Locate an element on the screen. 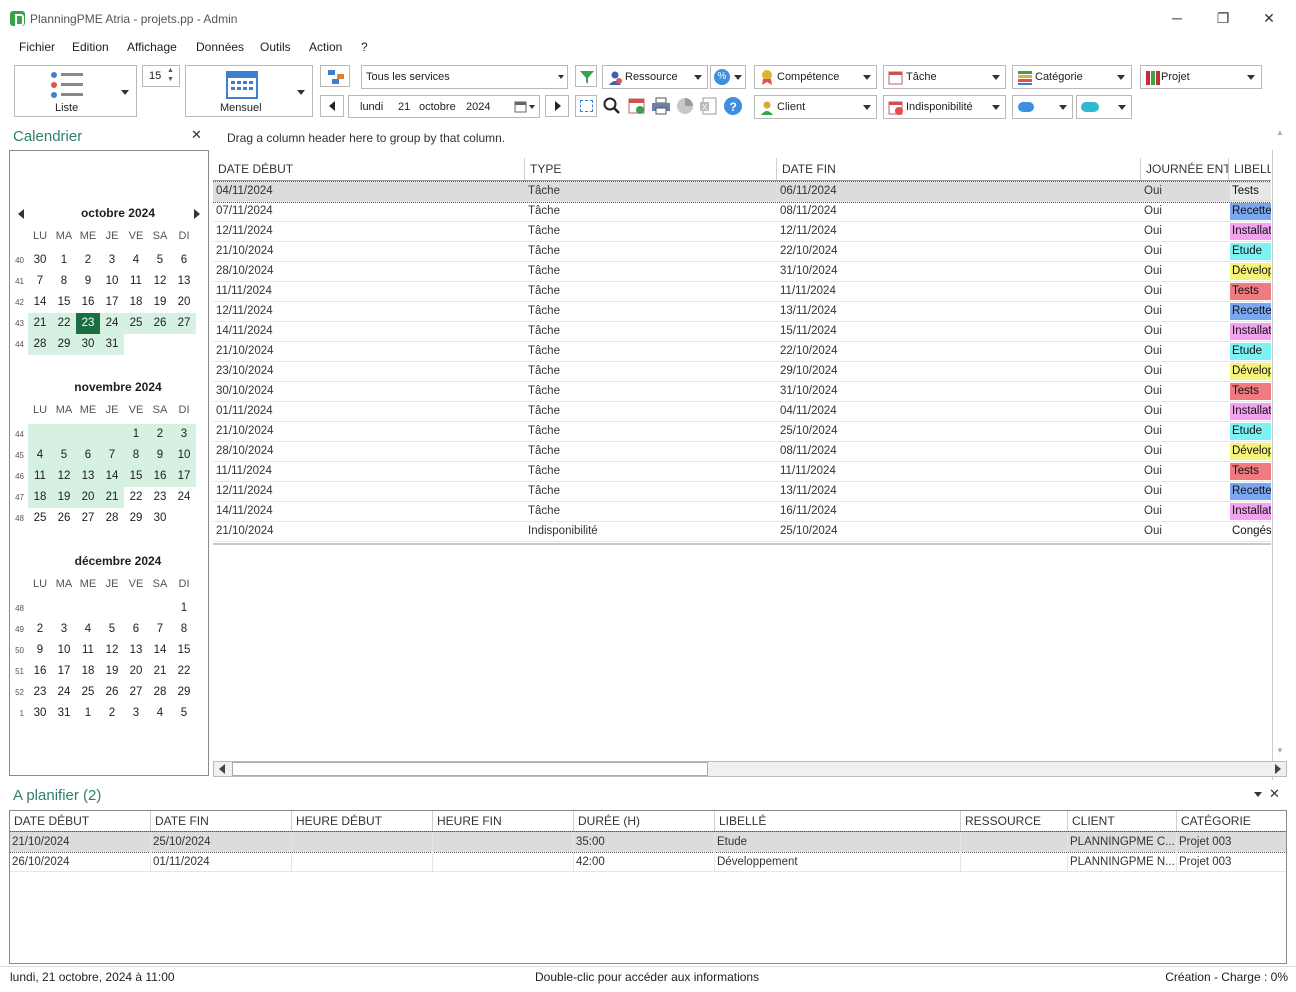 Image resolution: width=1296 pixels, height=992 pixels. date-picker: lundi 21 octobre 2024 is located at coordinates (444, 106).